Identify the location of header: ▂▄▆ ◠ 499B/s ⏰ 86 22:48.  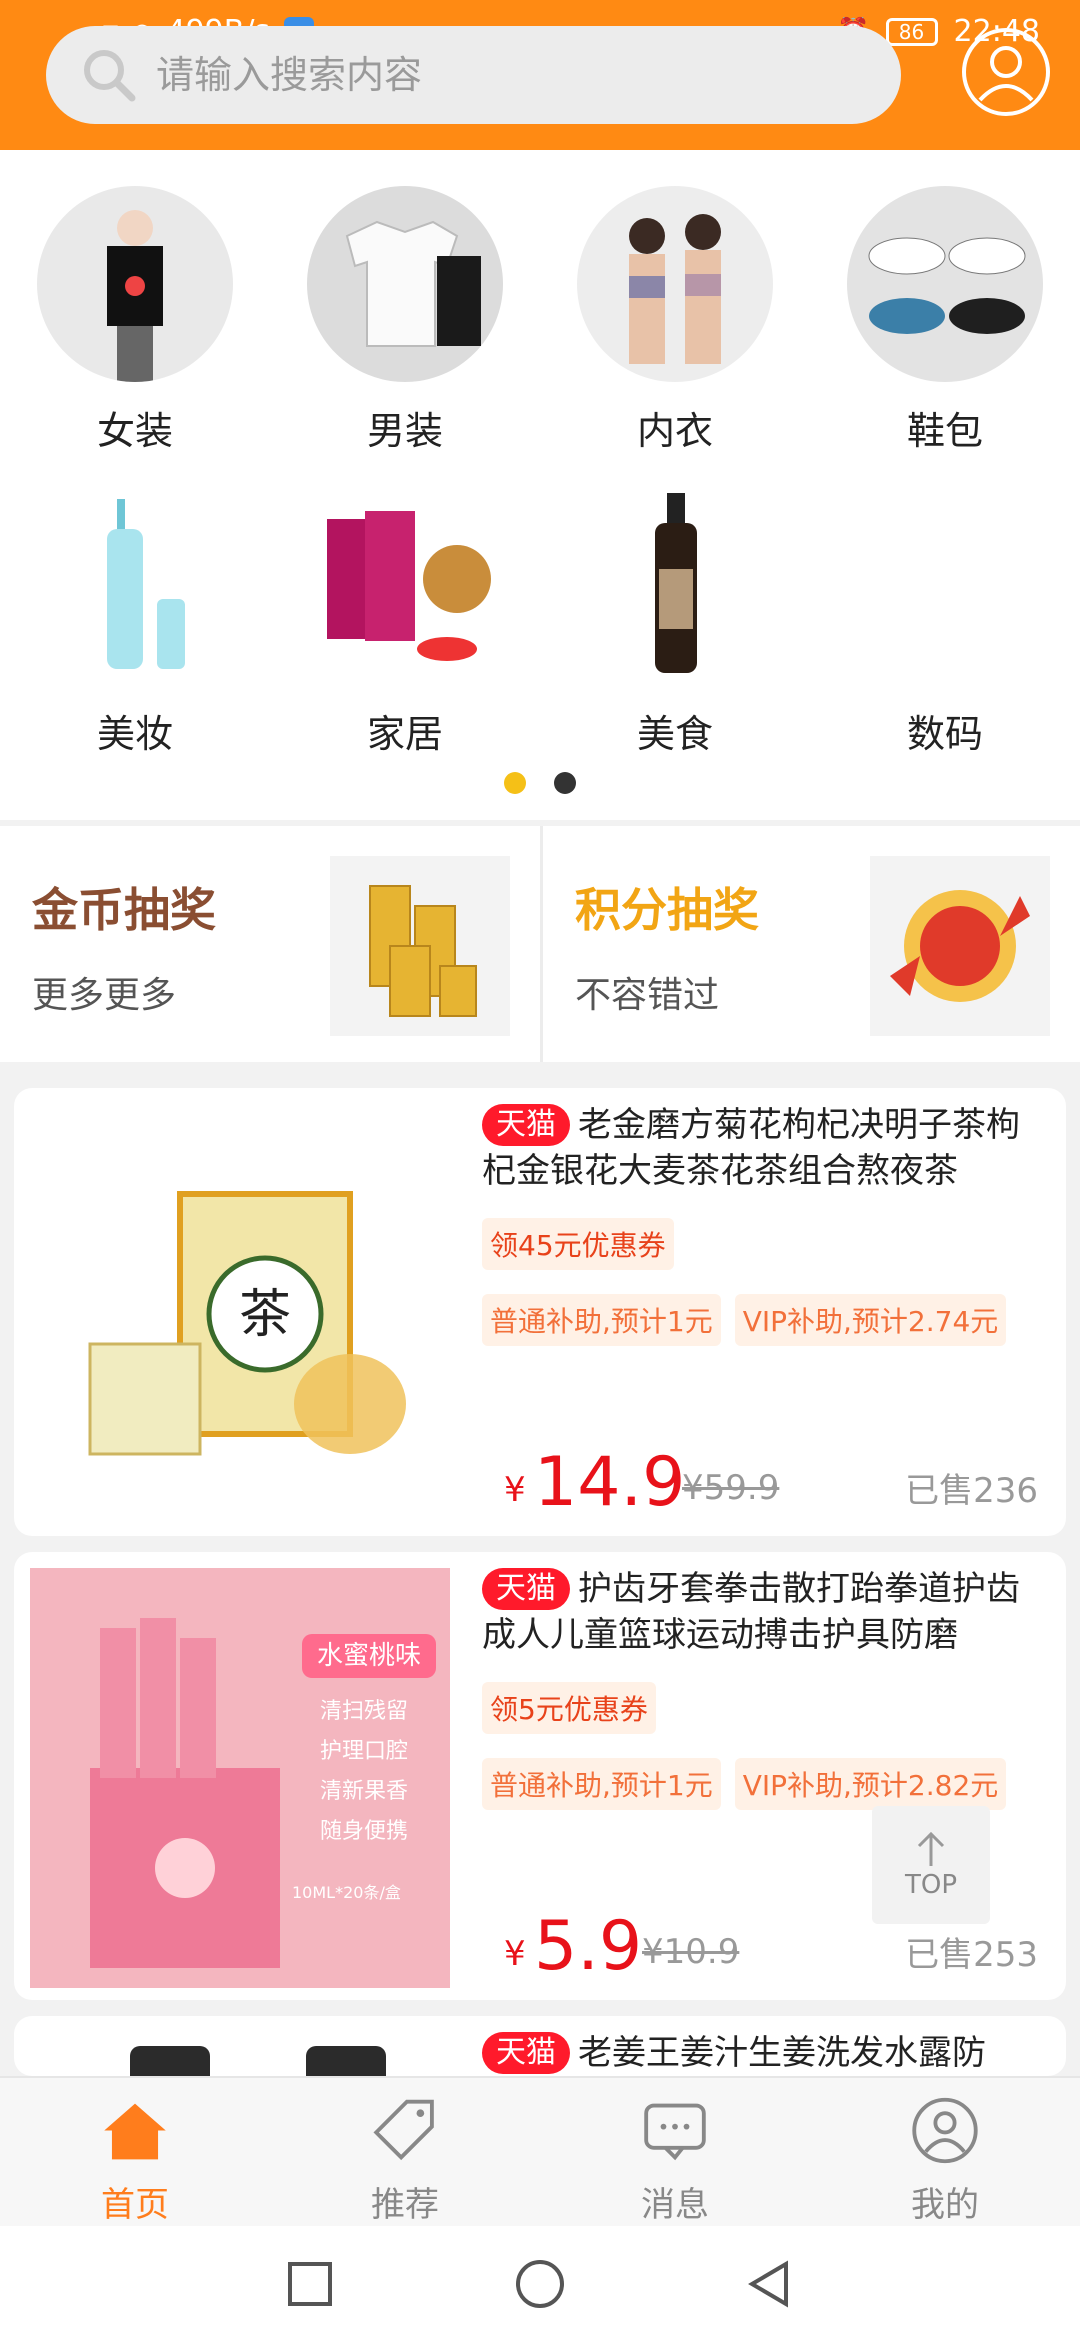
(540, 75).